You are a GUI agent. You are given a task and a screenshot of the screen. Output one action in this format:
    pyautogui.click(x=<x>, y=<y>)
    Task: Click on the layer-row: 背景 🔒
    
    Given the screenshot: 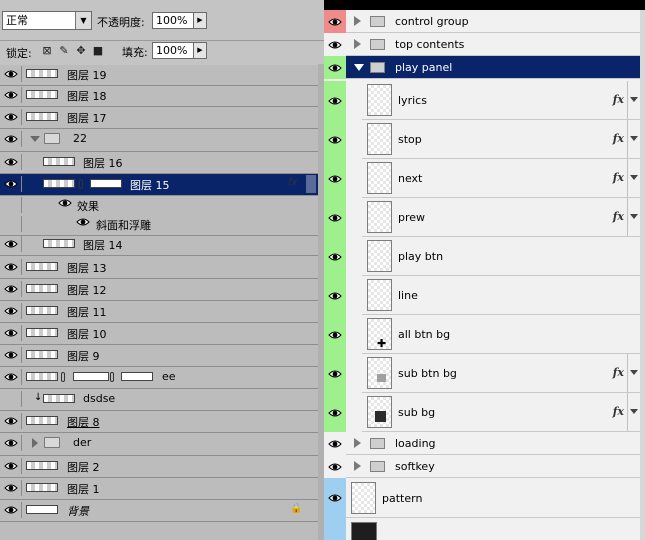 What is the action you would take?
    pyautogui.click(x=159, y=511)
    